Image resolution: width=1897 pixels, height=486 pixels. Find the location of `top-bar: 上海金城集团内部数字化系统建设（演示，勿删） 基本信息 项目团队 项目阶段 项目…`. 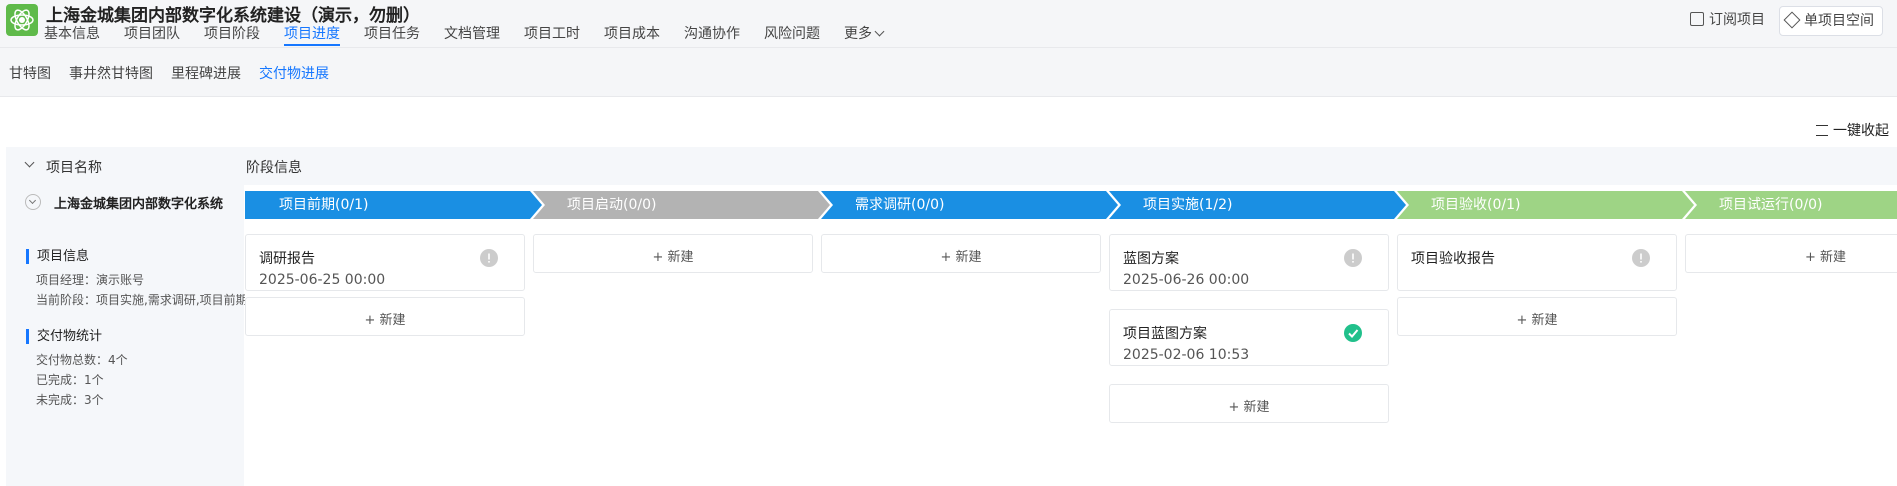

top-bar: 上海金城集团内部数字化系统建设（演示，勿删） 基本信息 项目团队 项目阶段 项目… is located at coordinates (948, 24).